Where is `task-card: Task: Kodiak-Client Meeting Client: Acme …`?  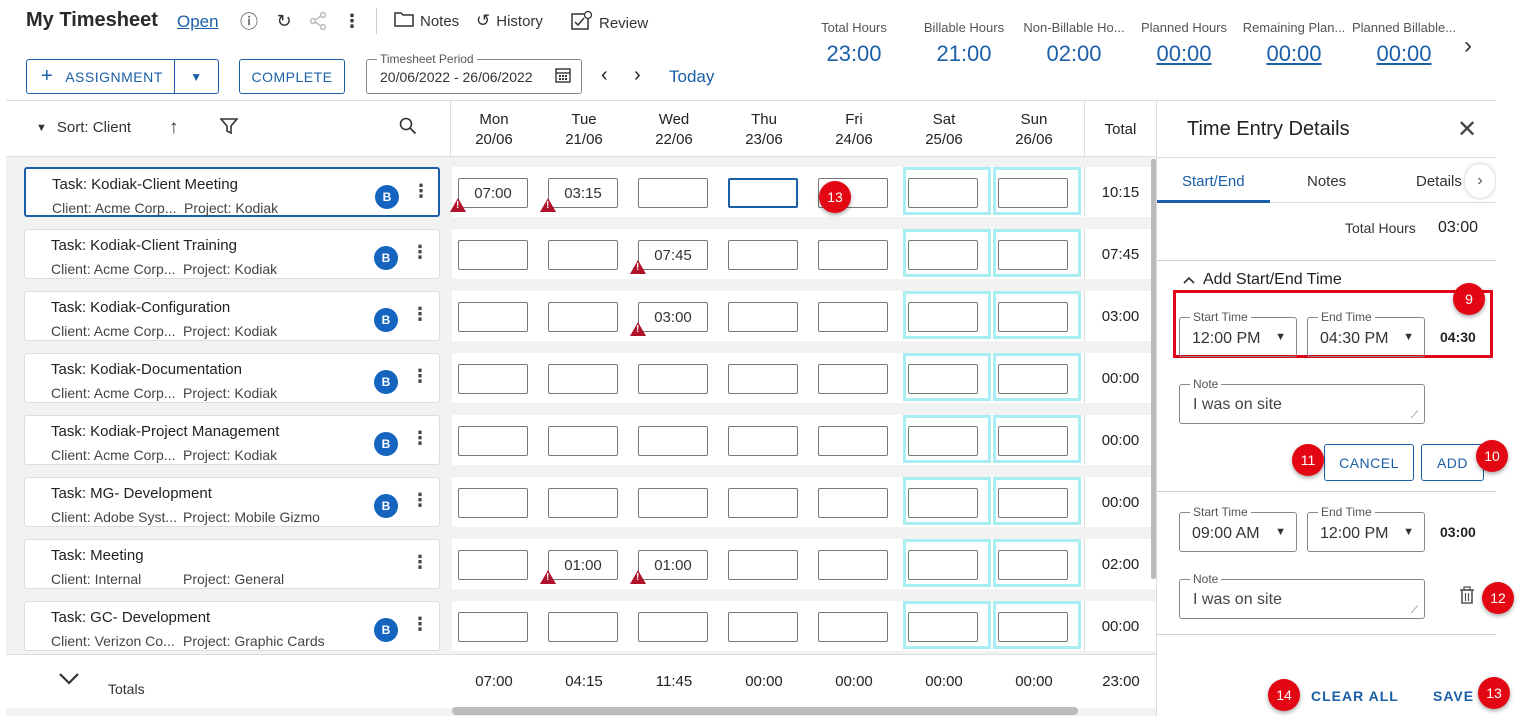
task-card: Task: Kodiak-Client Meeting Client: Acme … is located at coordinates (232, 192).